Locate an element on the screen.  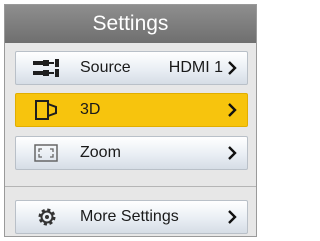
source-icon is located at coordinates (47, 68).